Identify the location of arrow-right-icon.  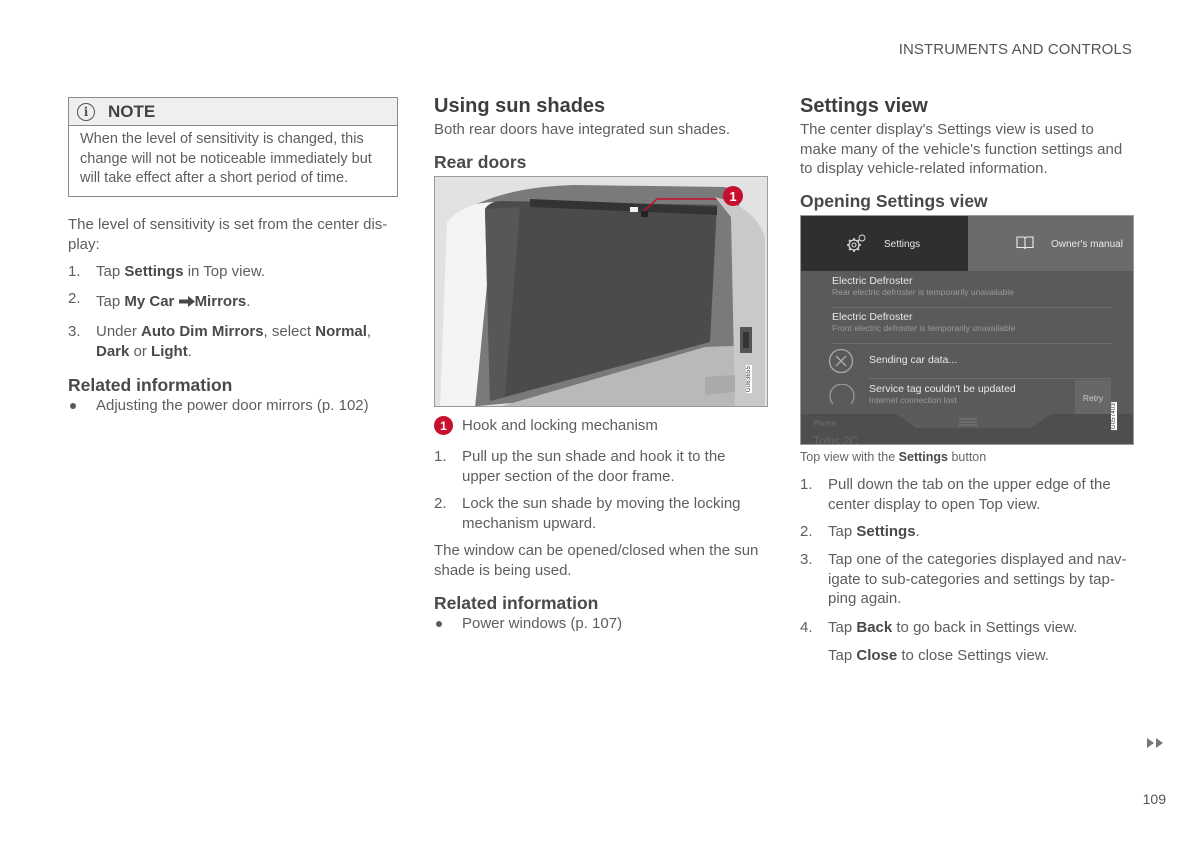
(186, 301).